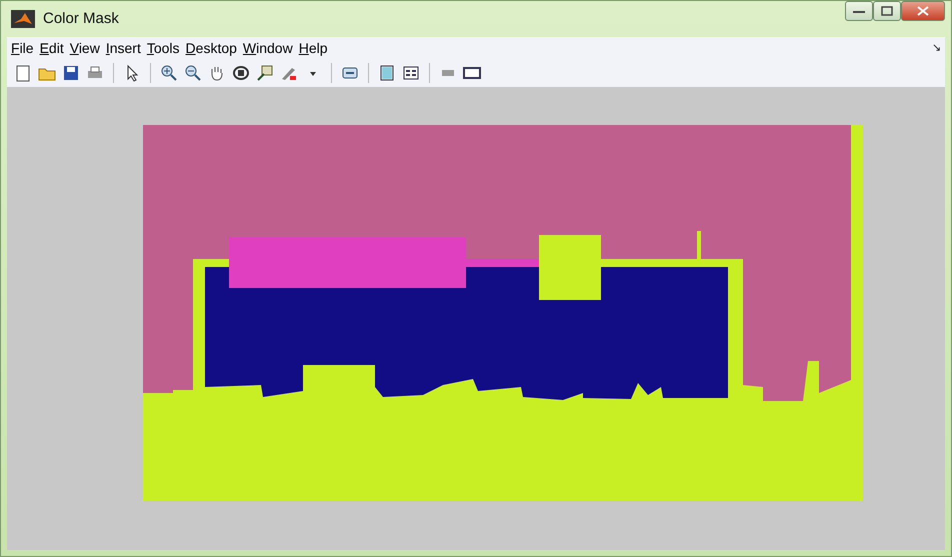 The image size is (952, 557). I want to click on minimize-icon, so click(859, 11).